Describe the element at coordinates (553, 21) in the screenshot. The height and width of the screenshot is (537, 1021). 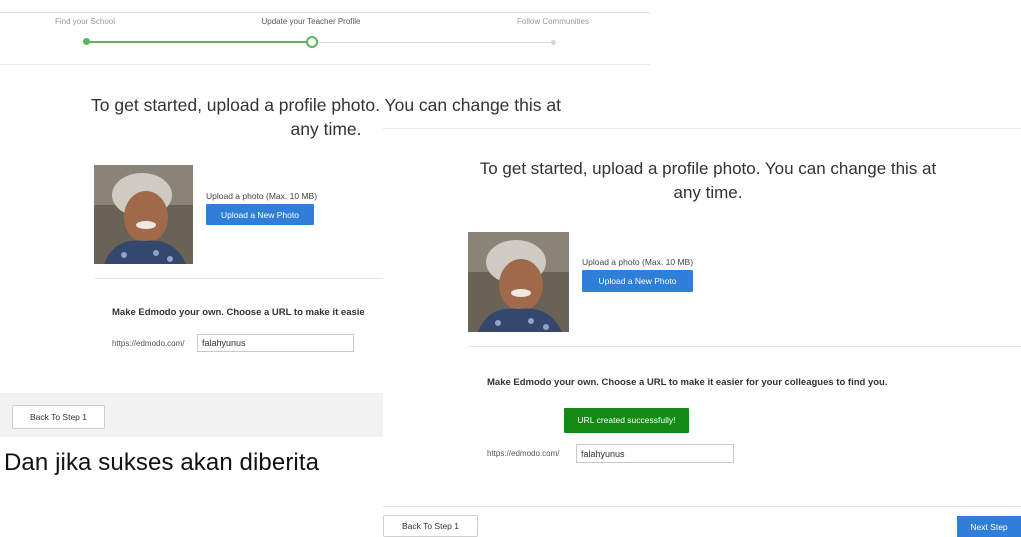
I see `step-label-follow-communities: Follow Communities` at that location.